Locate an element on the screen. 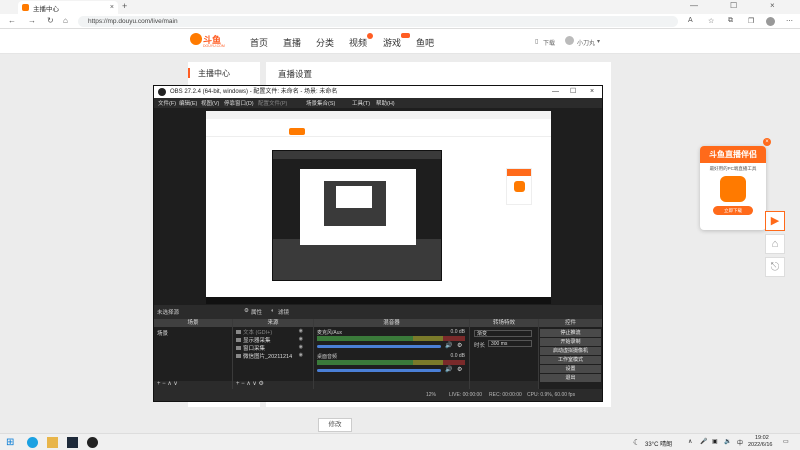  source-item-display: 显示器采集 is located at coordinates (257, 340).